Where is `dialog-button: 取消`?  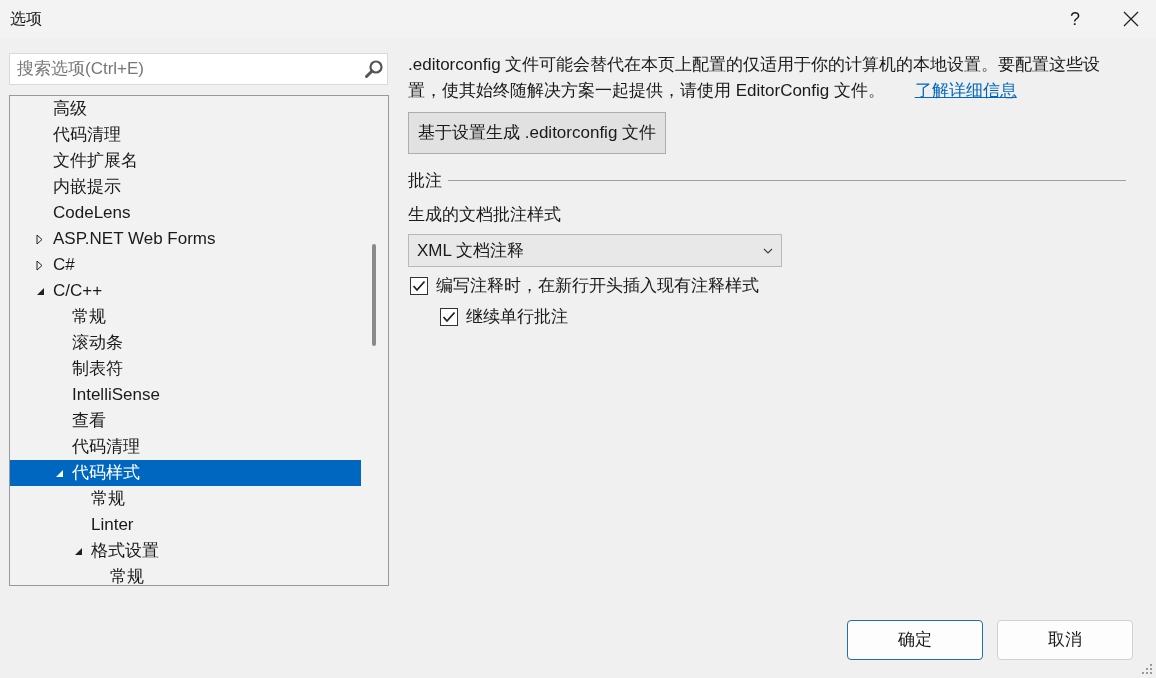 dialog-button: 取消 is located at coordinates (1065, 640).